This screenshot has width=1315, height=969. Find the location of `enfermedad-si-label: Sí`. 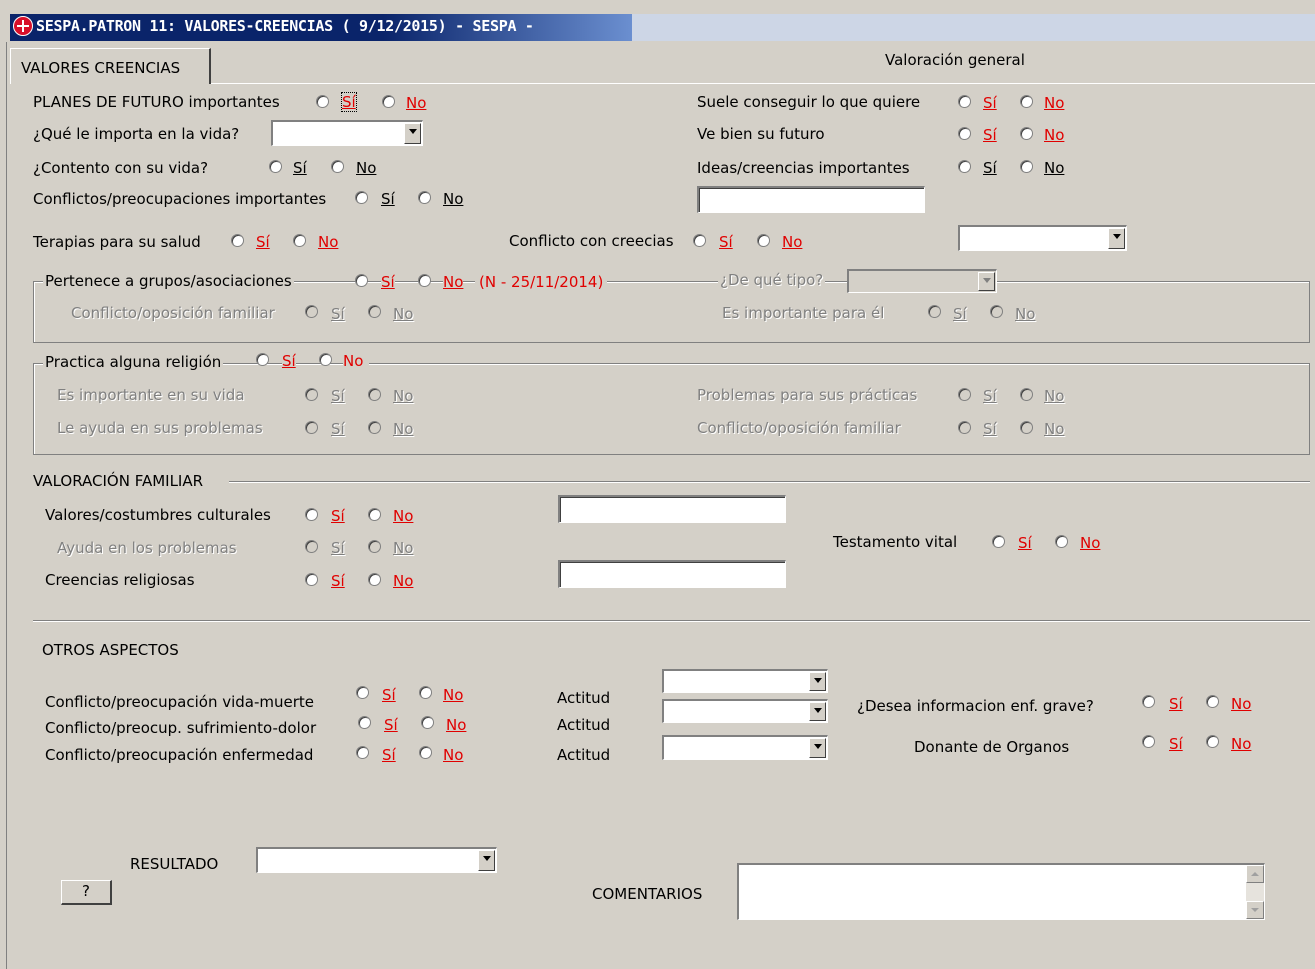

enfermedad-si-label: Sí is located at coordinates (389, 755).